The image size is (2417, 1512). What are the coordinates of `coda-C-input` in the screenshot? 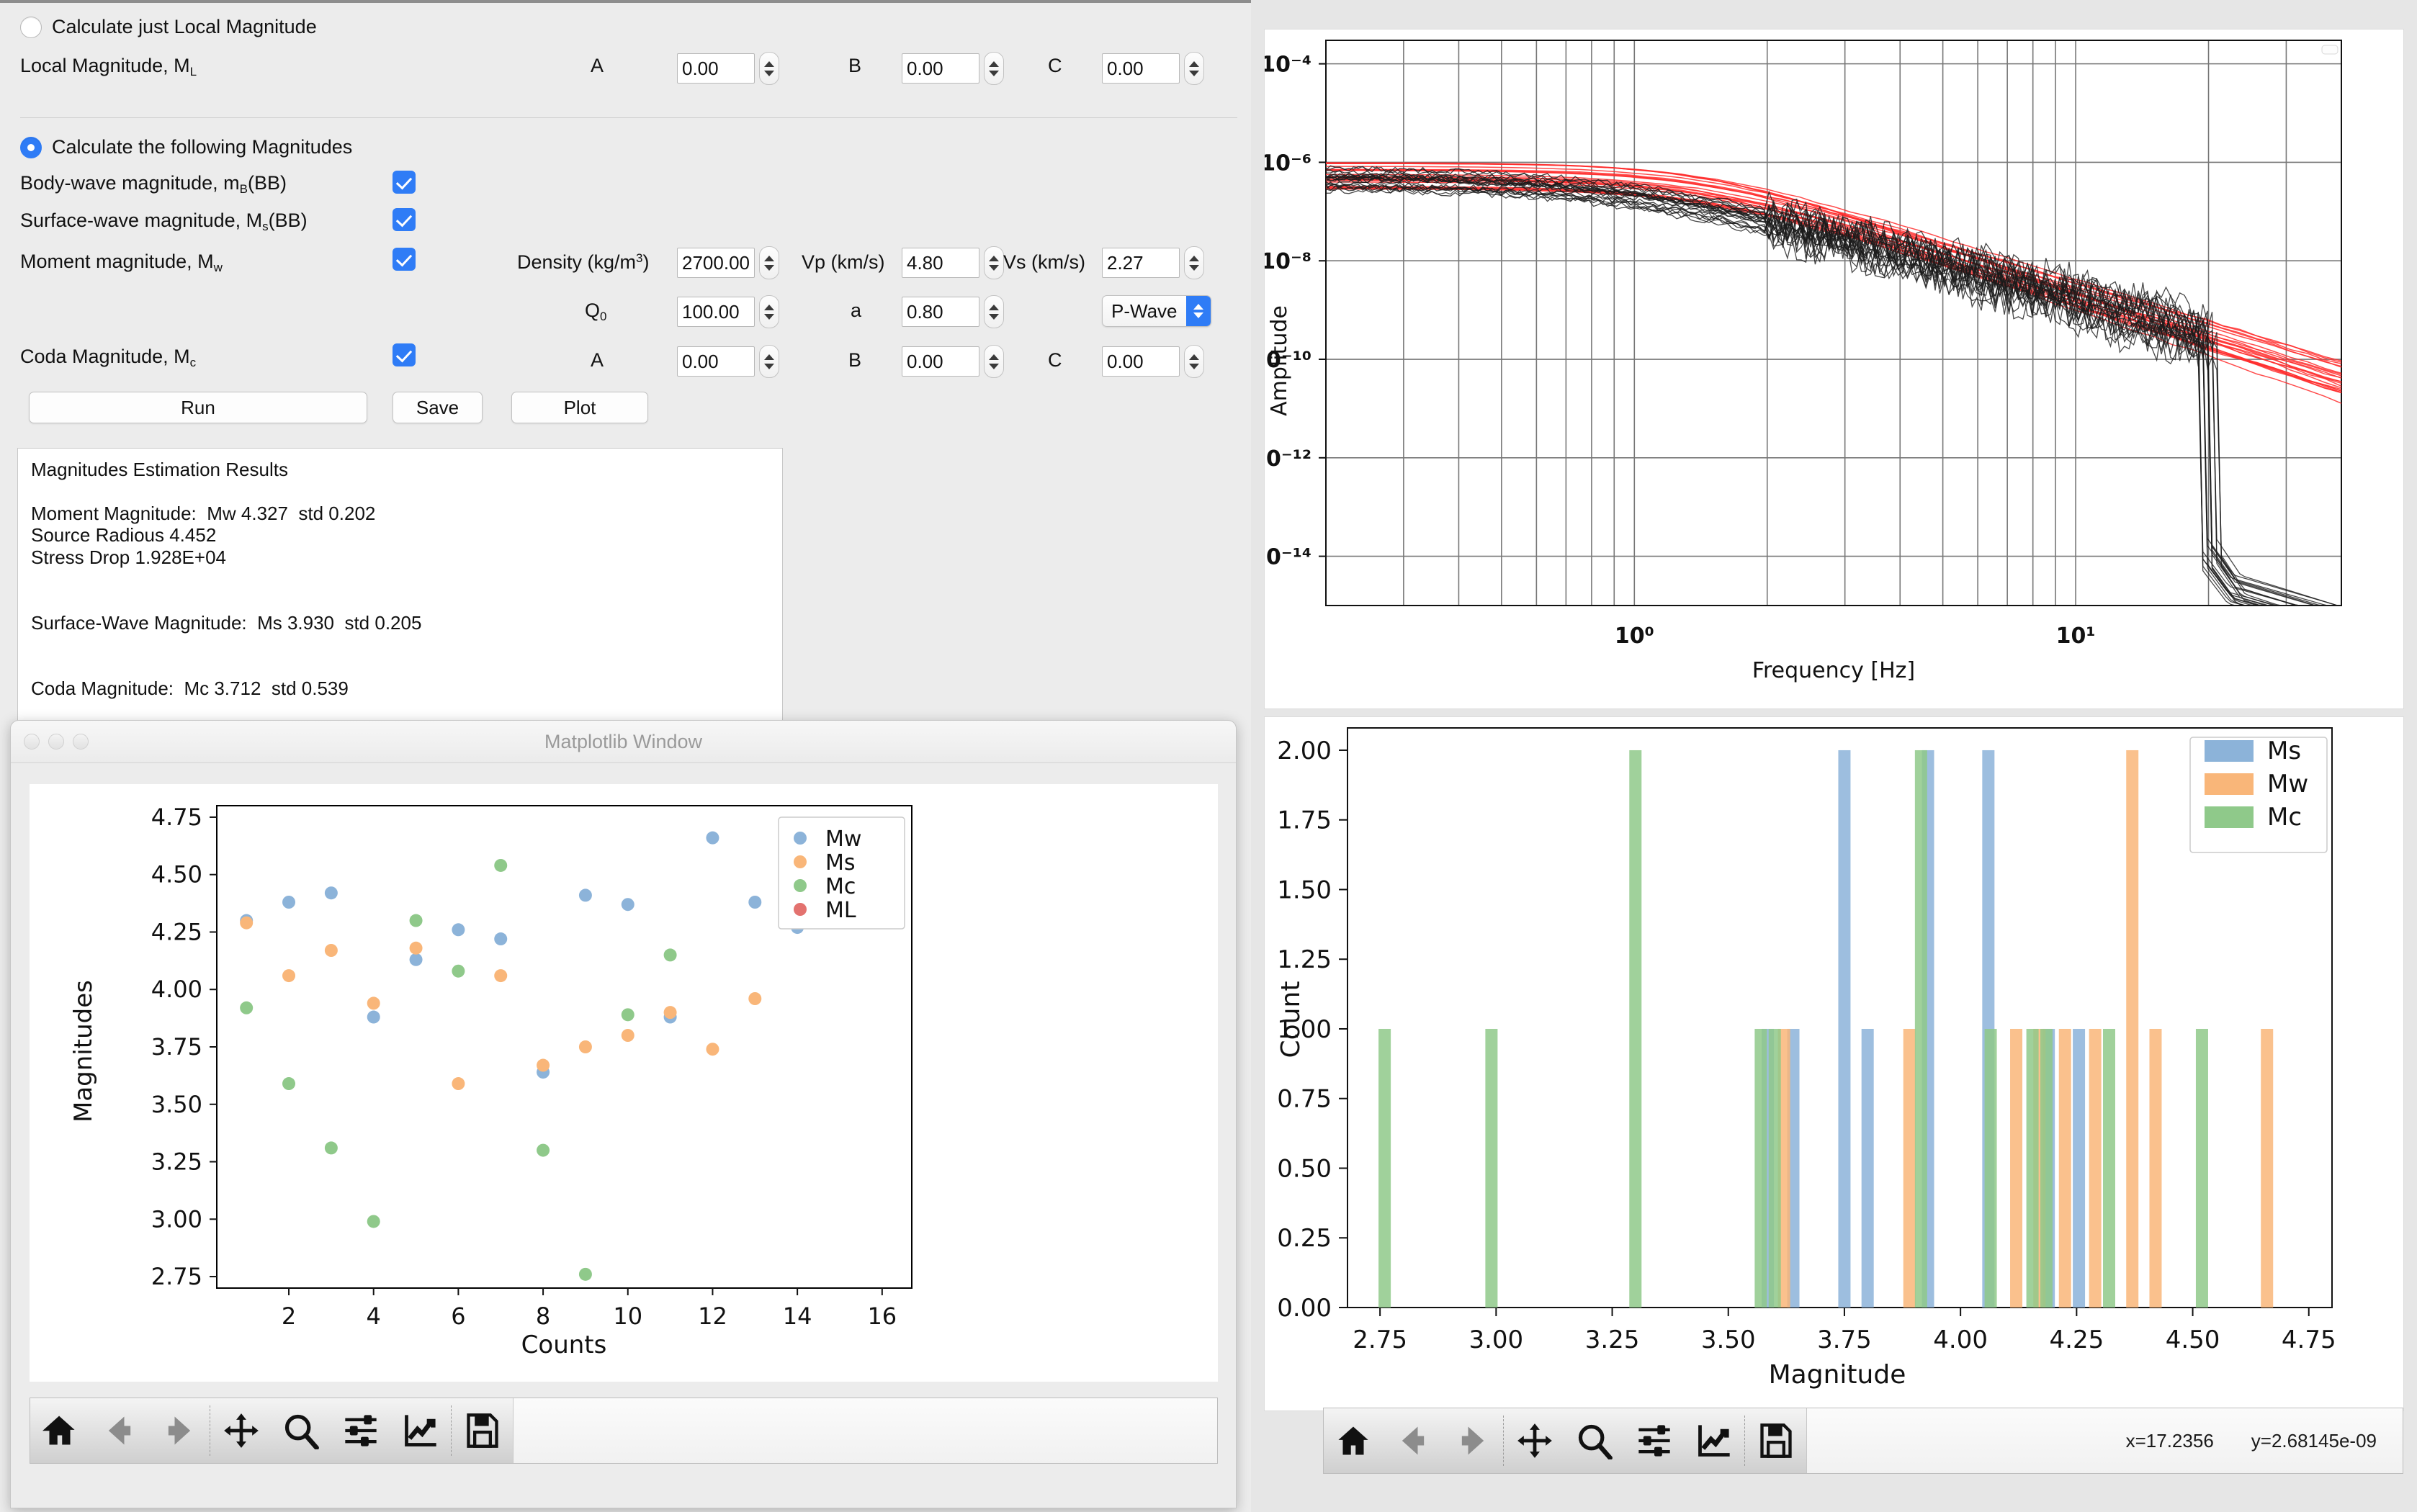 It's located at (1141, 361).